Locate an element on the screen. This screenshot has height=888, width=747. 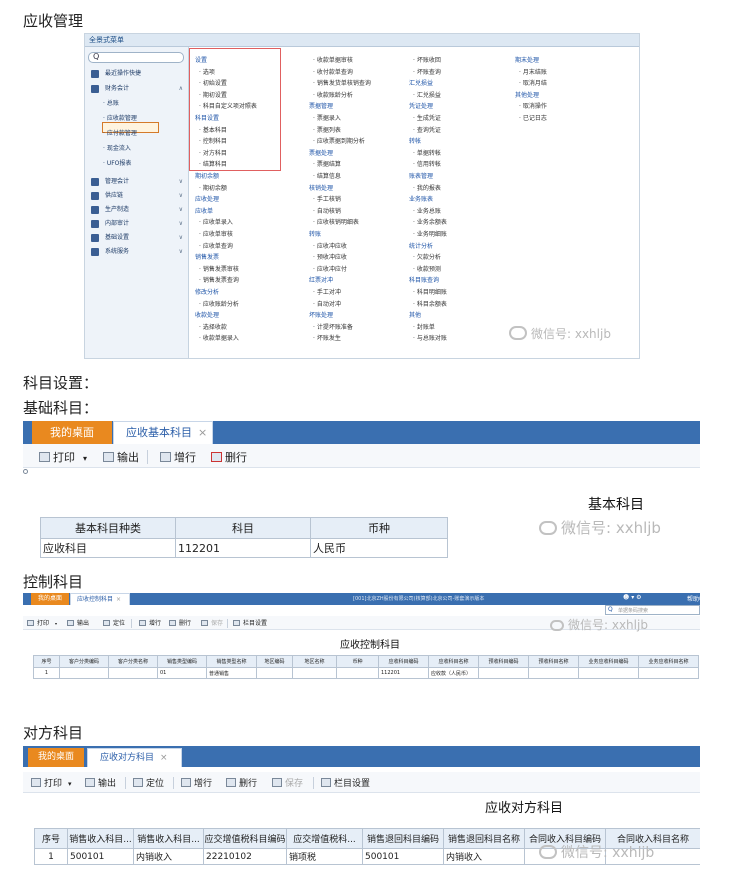
menu-item: · 票据结算 is located at coordinates (327, 165).